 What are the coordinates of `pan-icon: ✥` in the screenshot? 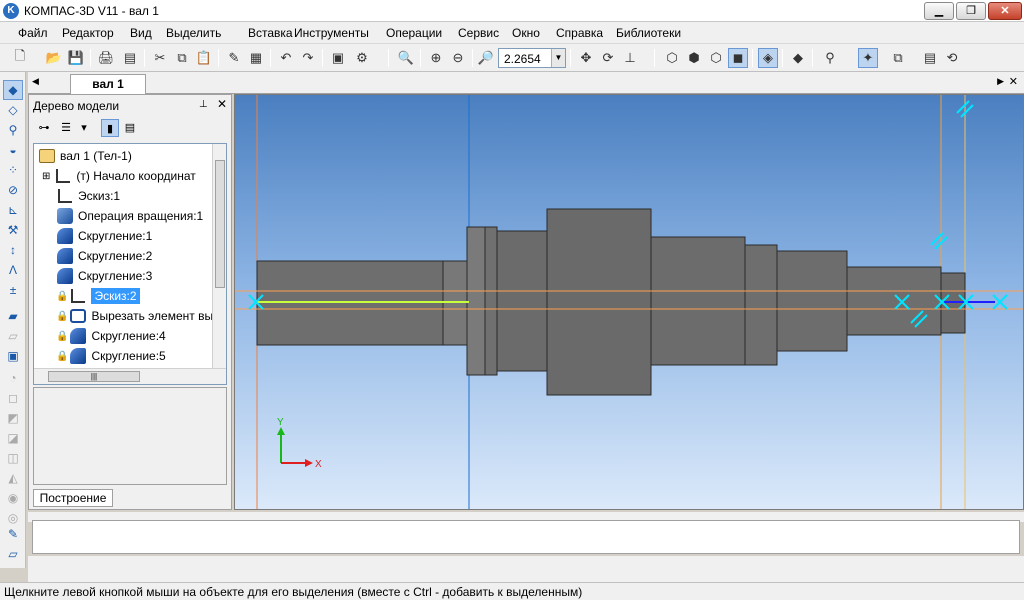 It's located at (586, 58).